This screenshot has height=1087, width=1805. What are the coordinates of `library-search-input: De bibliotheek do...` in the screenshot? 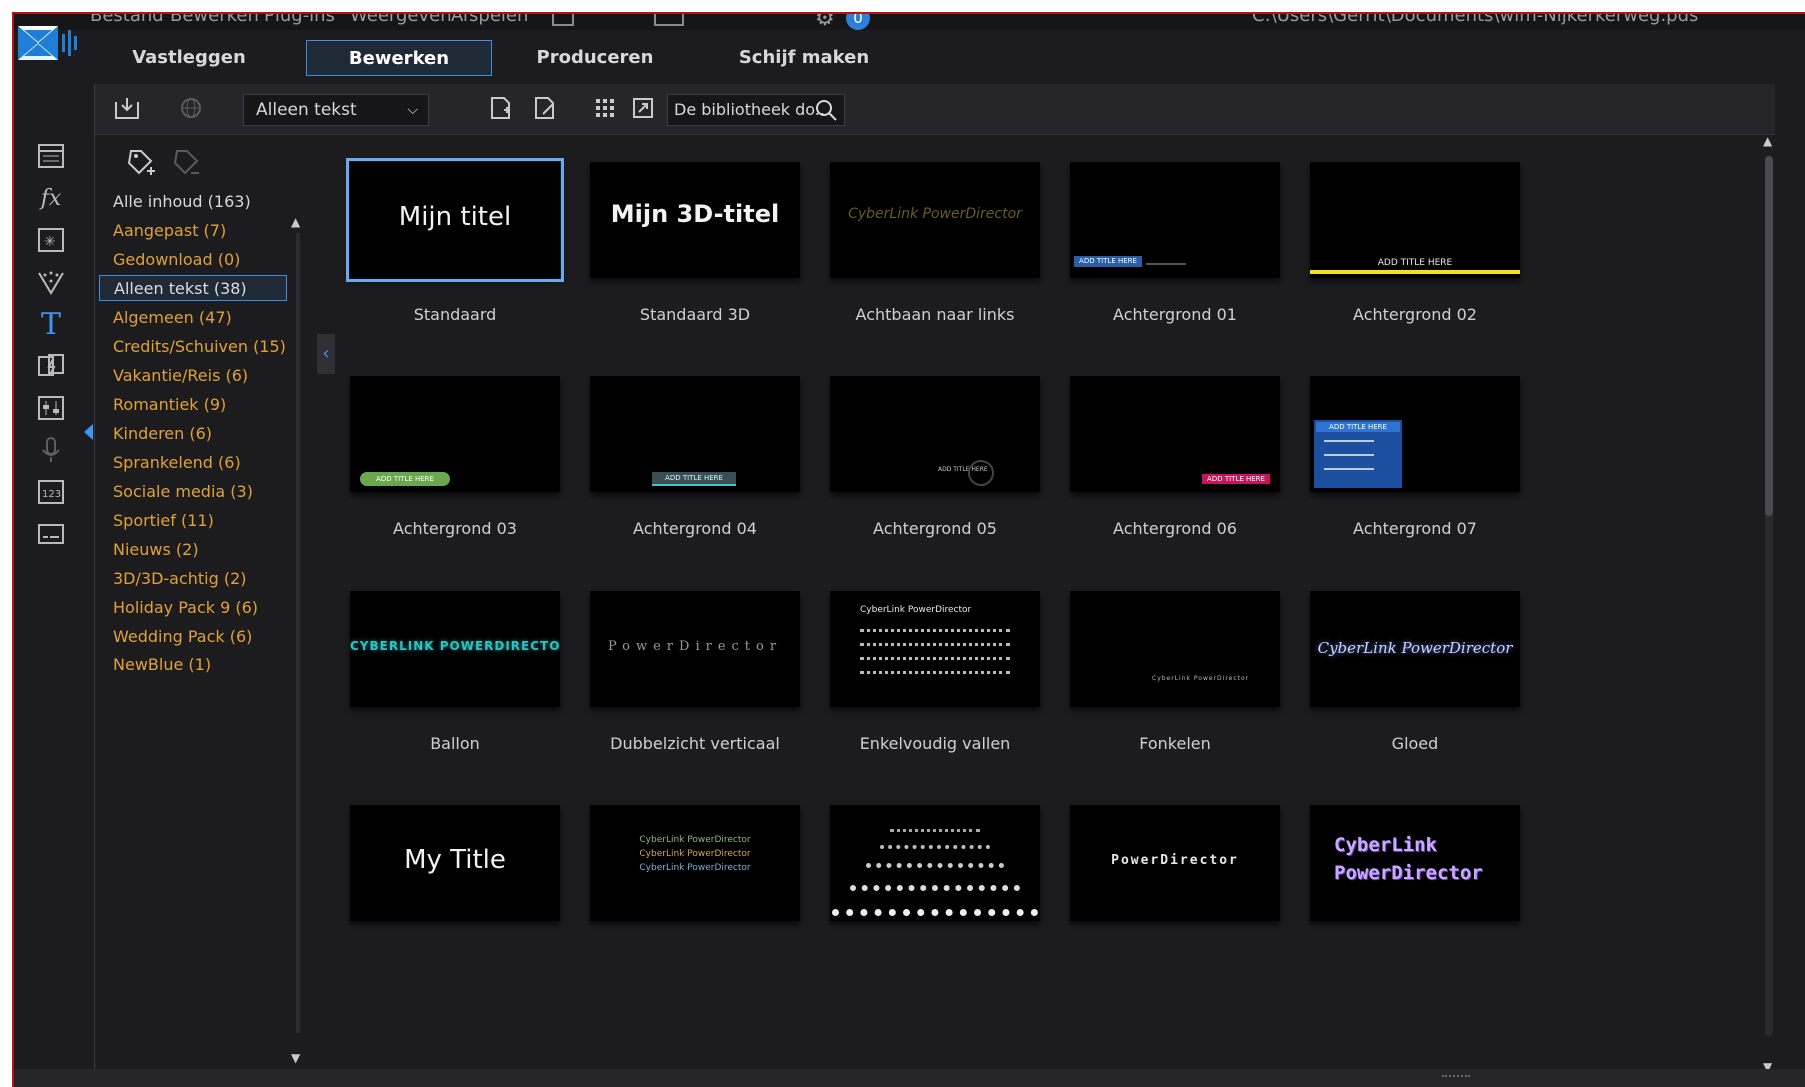 It's located at (756, 110).